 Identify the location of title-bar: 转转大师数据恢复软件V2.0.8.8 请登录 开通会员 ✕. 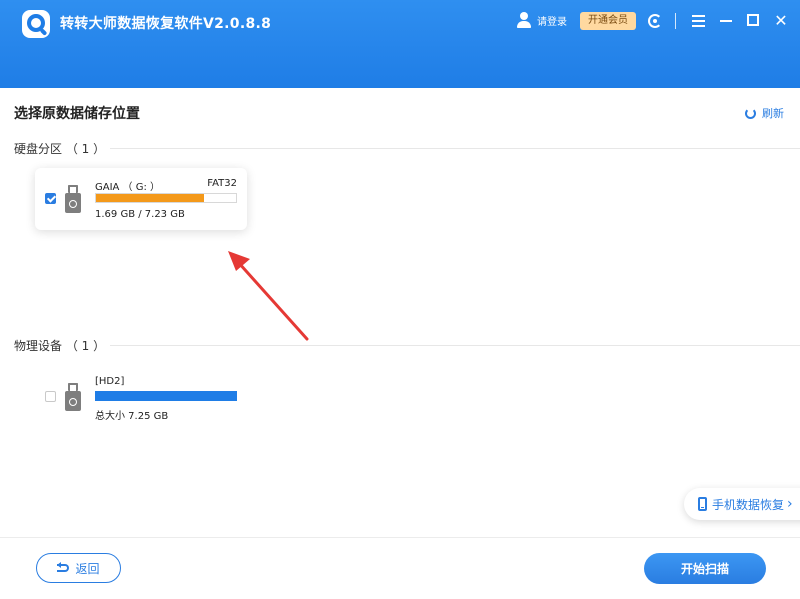
(400, 44).